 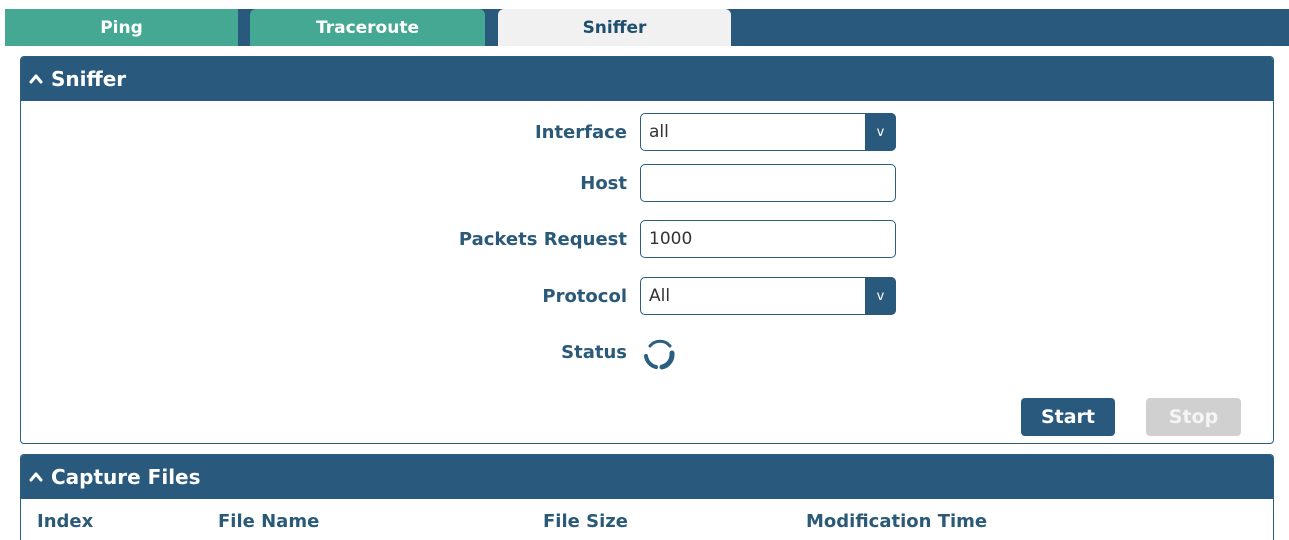 What do you see at coordinates (268, 521) in the screenshot?
I see `column-header-file-name: File Name` at bounding box center [268, 521].